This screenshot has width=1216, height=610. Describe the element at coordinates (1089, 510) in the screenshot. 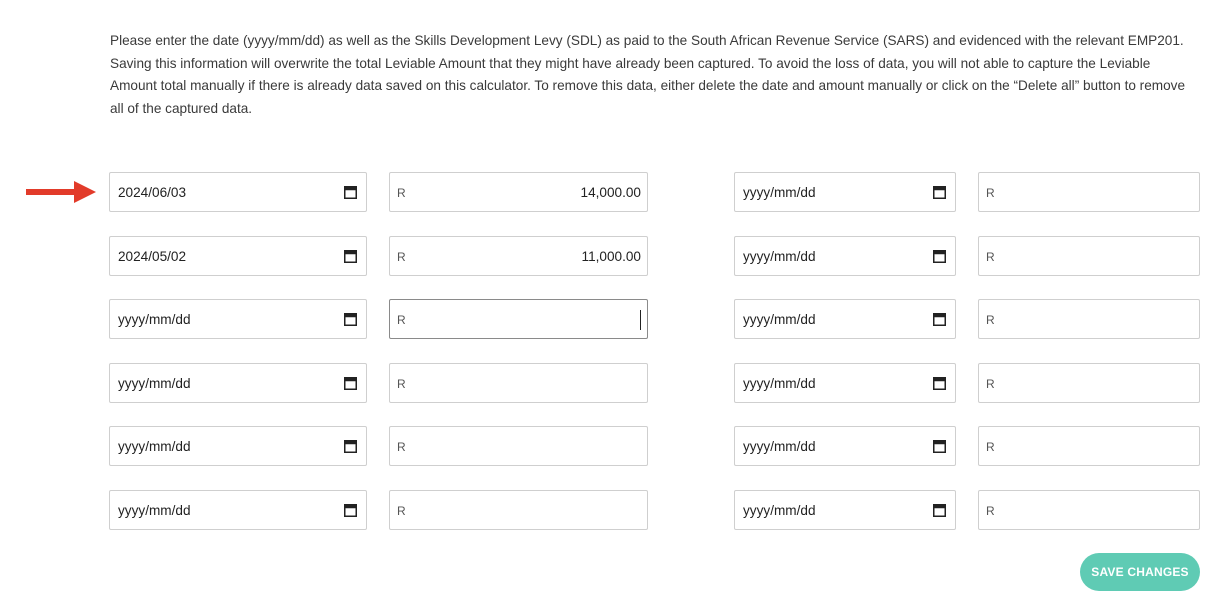

I see `amount-field-right-6: R` at that location.